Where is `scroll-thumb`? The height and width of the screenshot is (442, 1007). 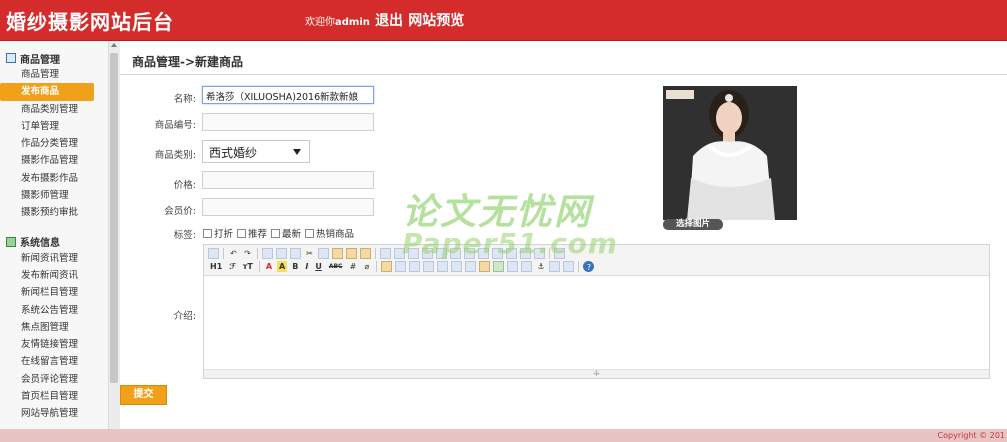
scroll-thumb is located at coordinates (114, 218).